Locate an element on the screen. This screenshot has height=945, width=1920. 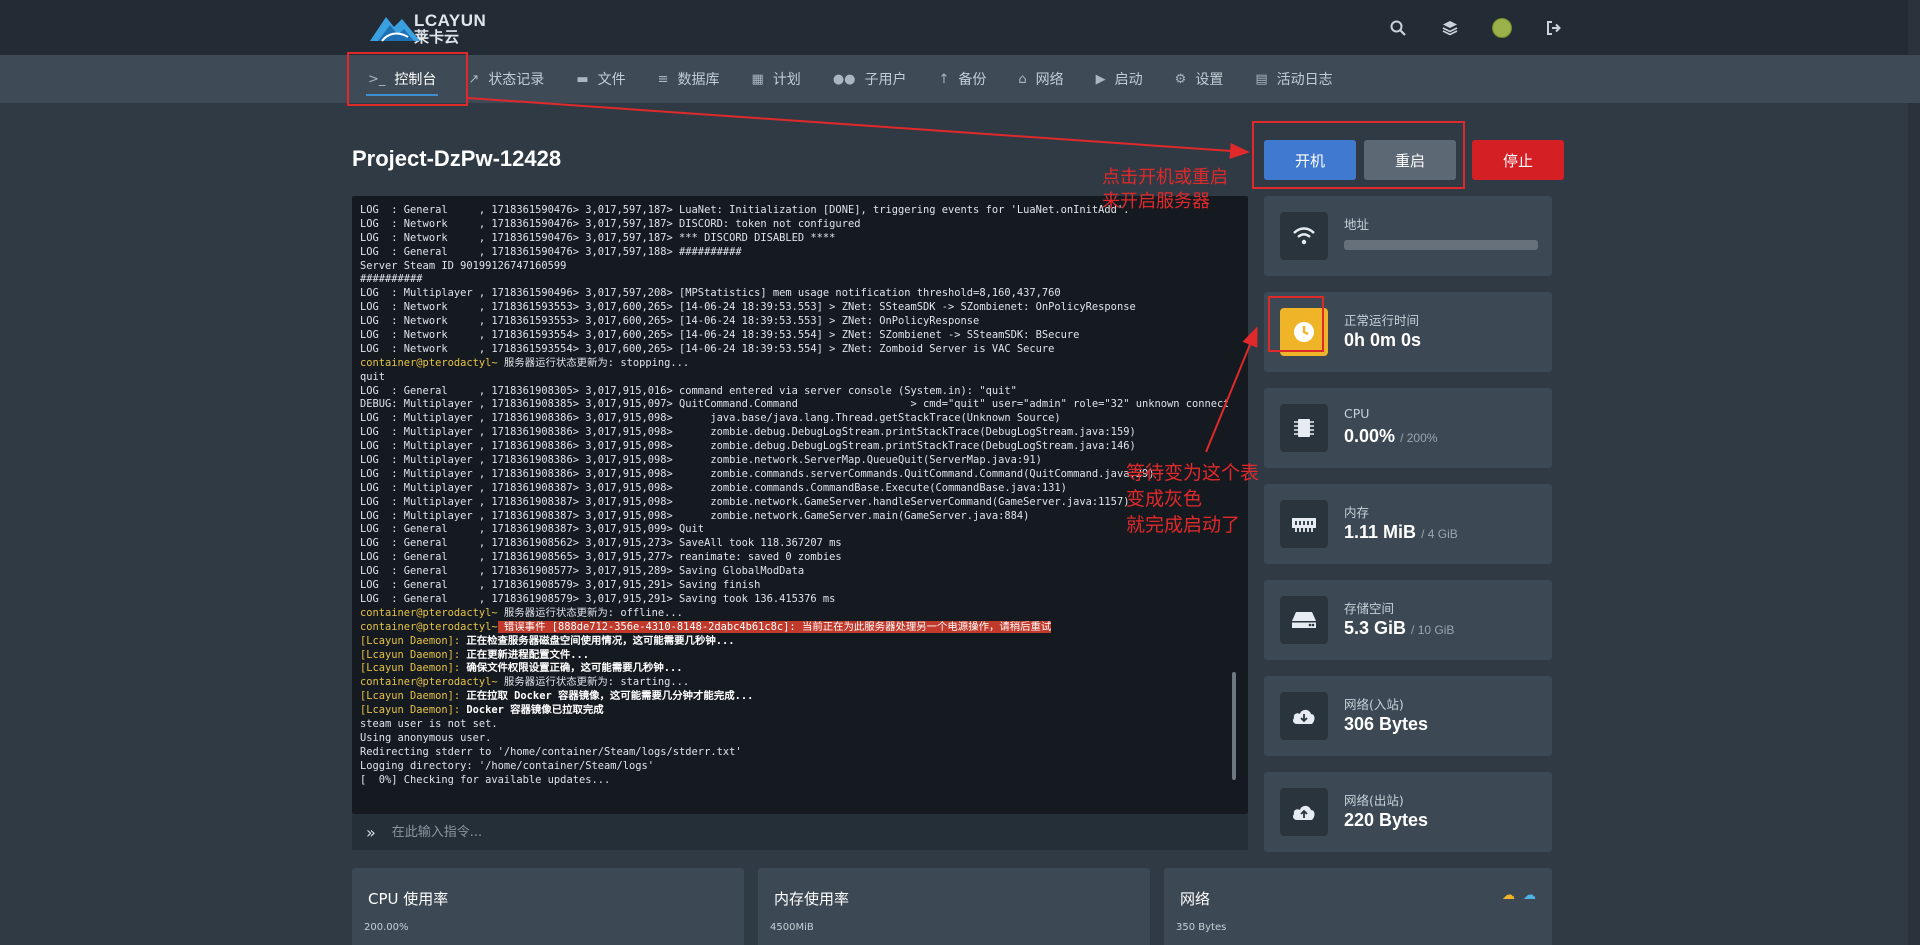
tab-label: 设置 is located at coordinates (1209, 80).